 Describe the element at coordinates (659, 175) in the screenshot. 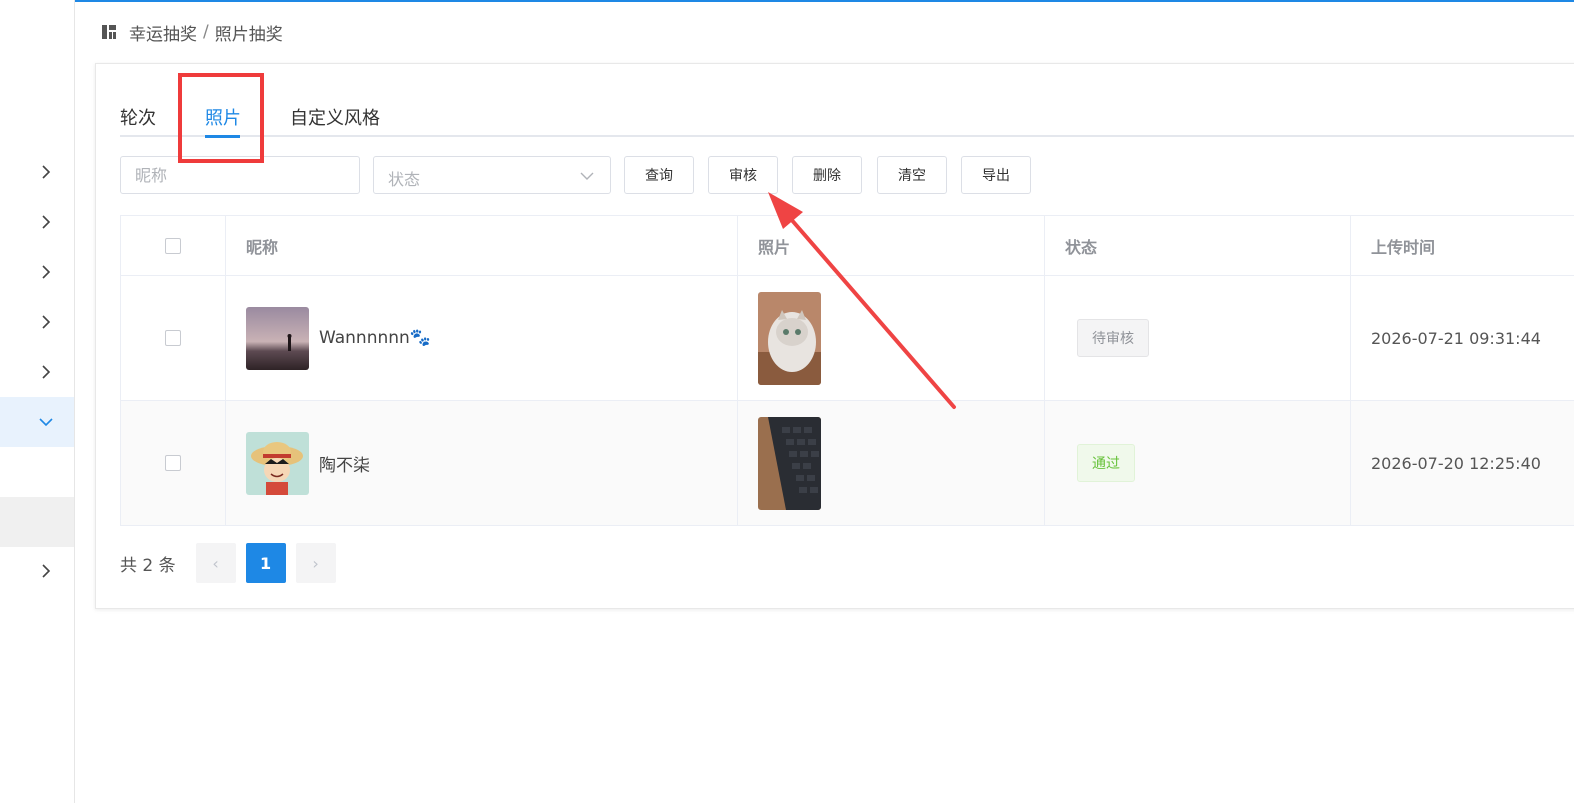

I see `query-button: 查询` at that location.